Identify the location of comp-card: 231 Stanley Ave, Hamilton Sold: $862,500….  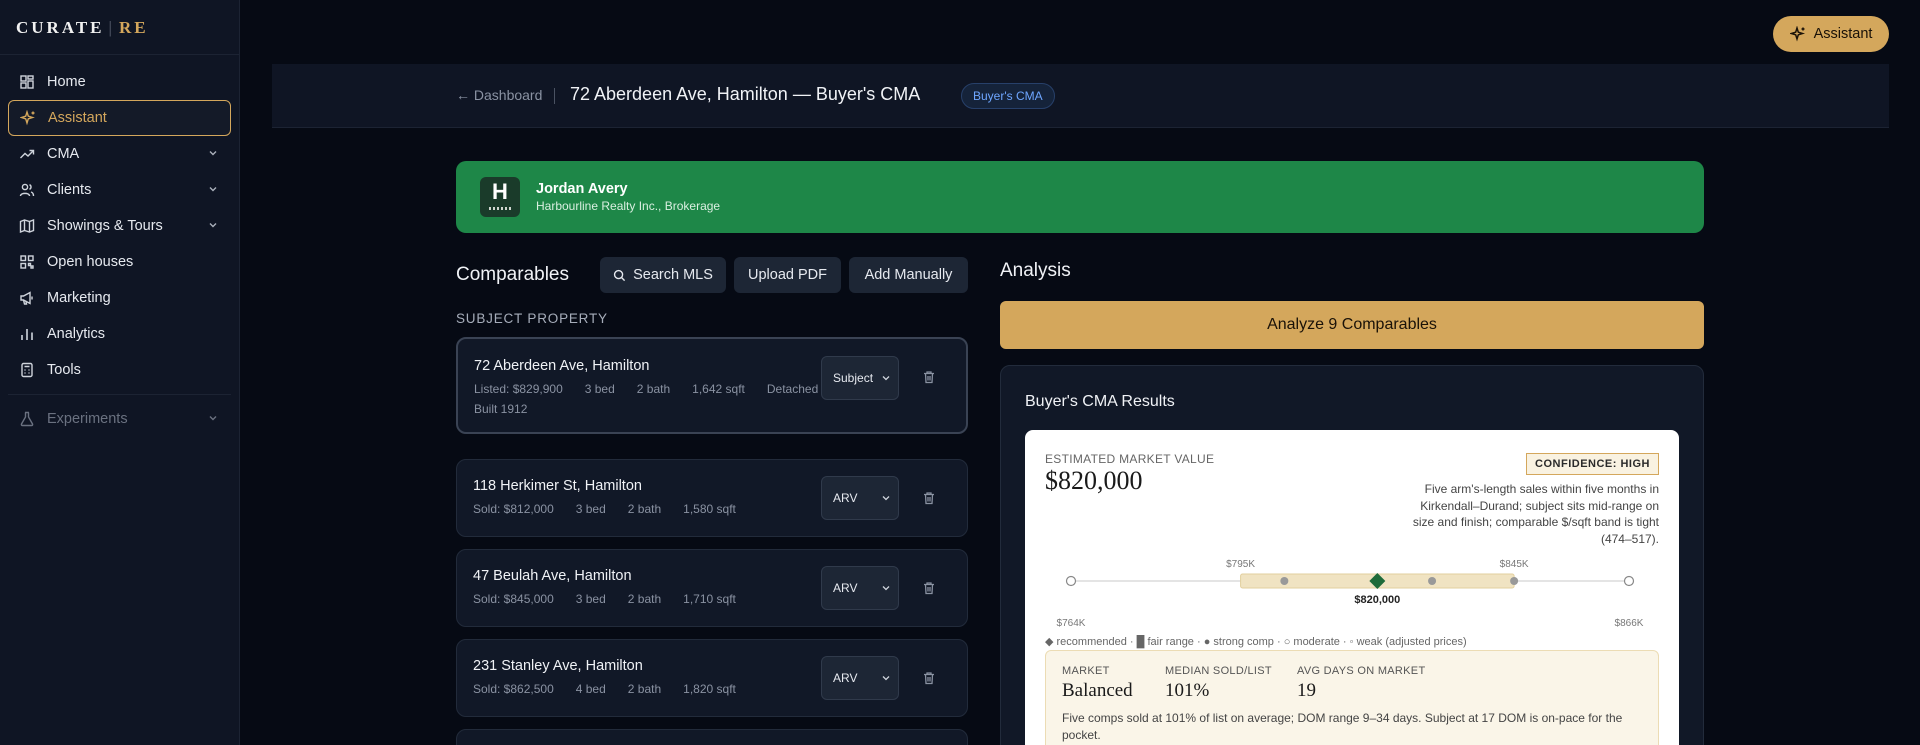
(712, 678).